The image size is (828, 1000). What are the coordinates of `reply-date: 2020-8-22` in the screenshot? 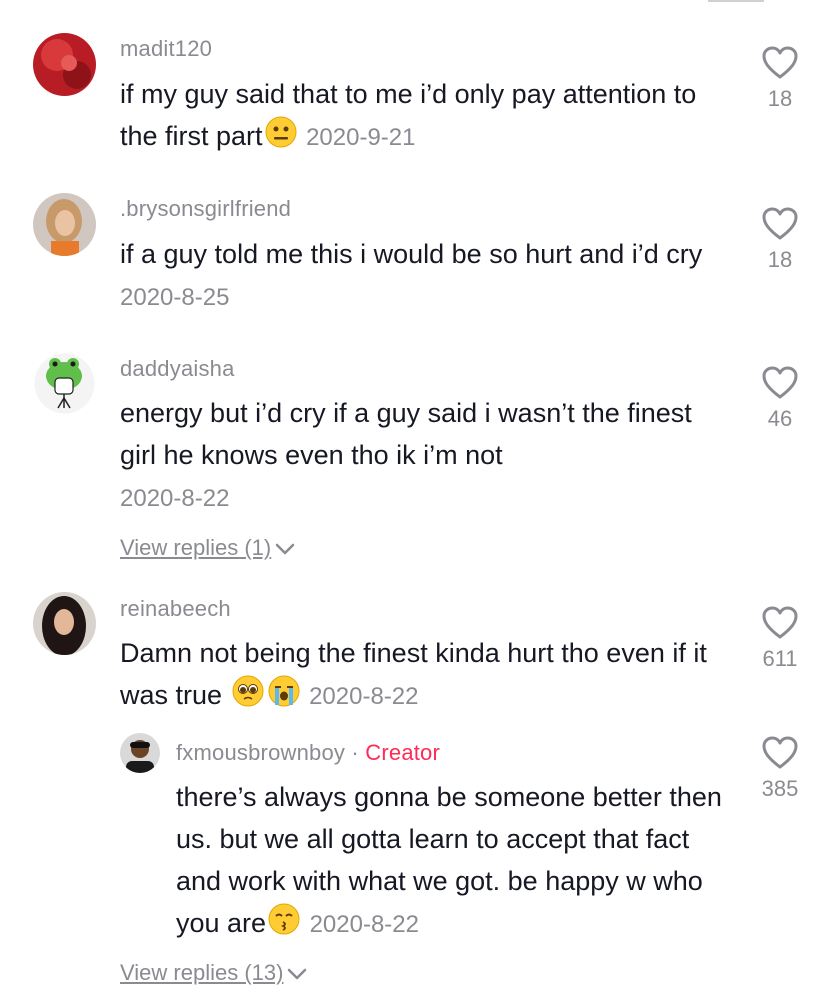 It's located at (364, 924).